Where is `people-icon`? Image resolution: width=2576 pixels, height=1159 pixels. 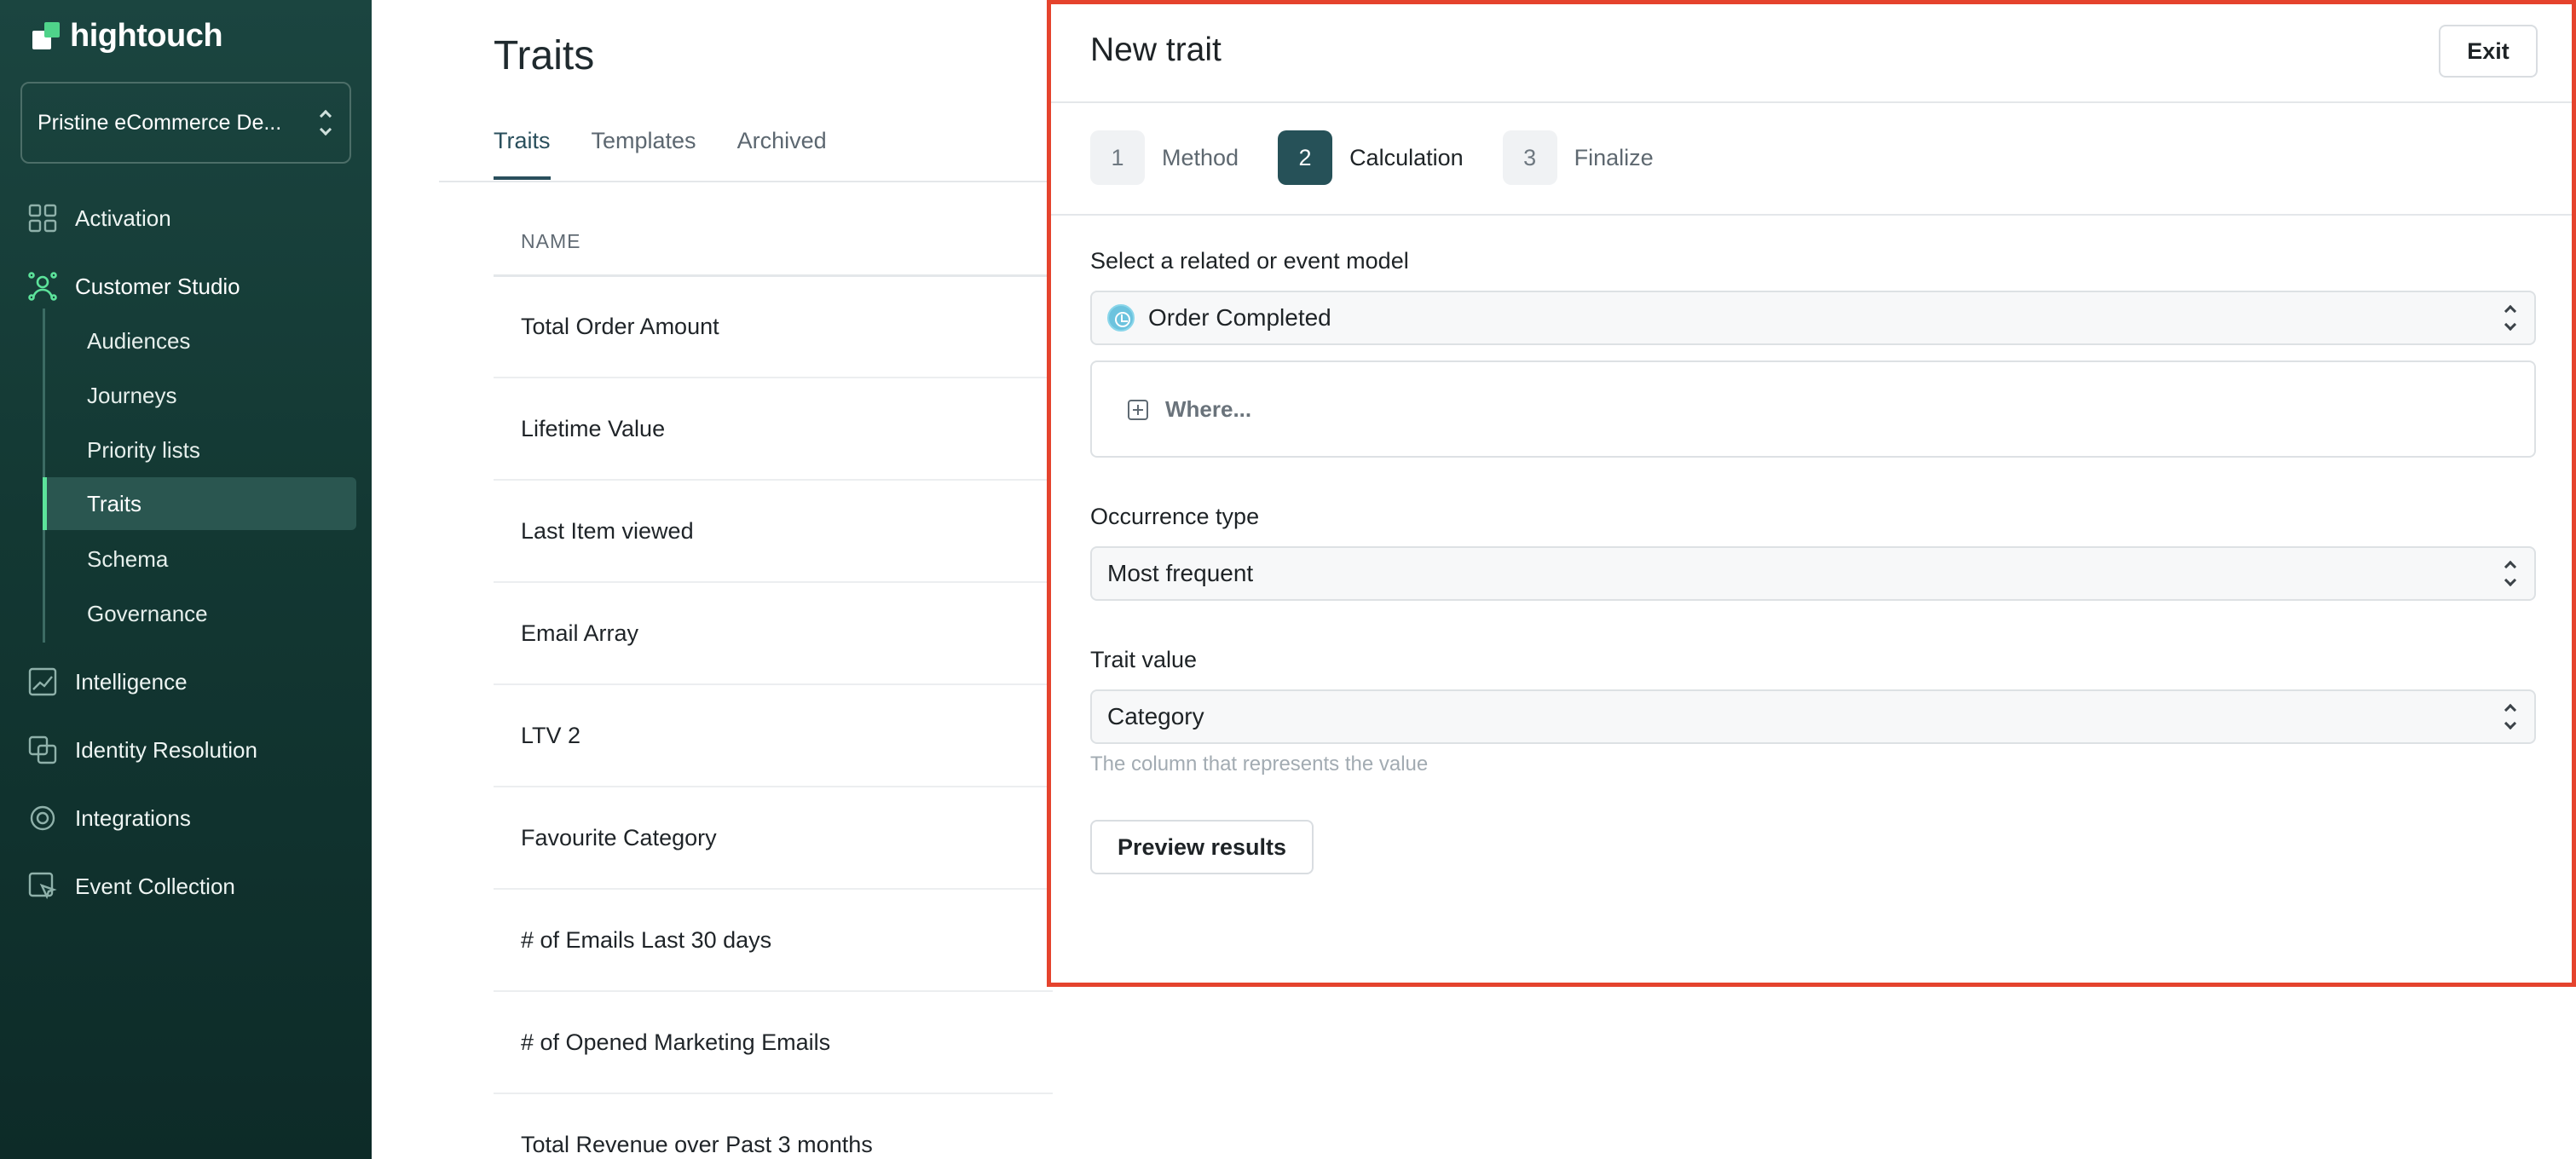
people-icon is located at coordinates (42, 286).